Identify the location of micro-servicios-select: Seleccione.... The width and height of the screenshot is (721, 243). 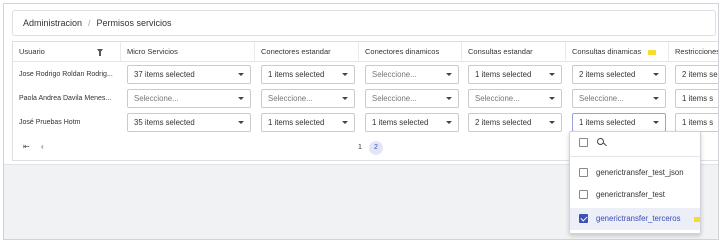
(189, 98).